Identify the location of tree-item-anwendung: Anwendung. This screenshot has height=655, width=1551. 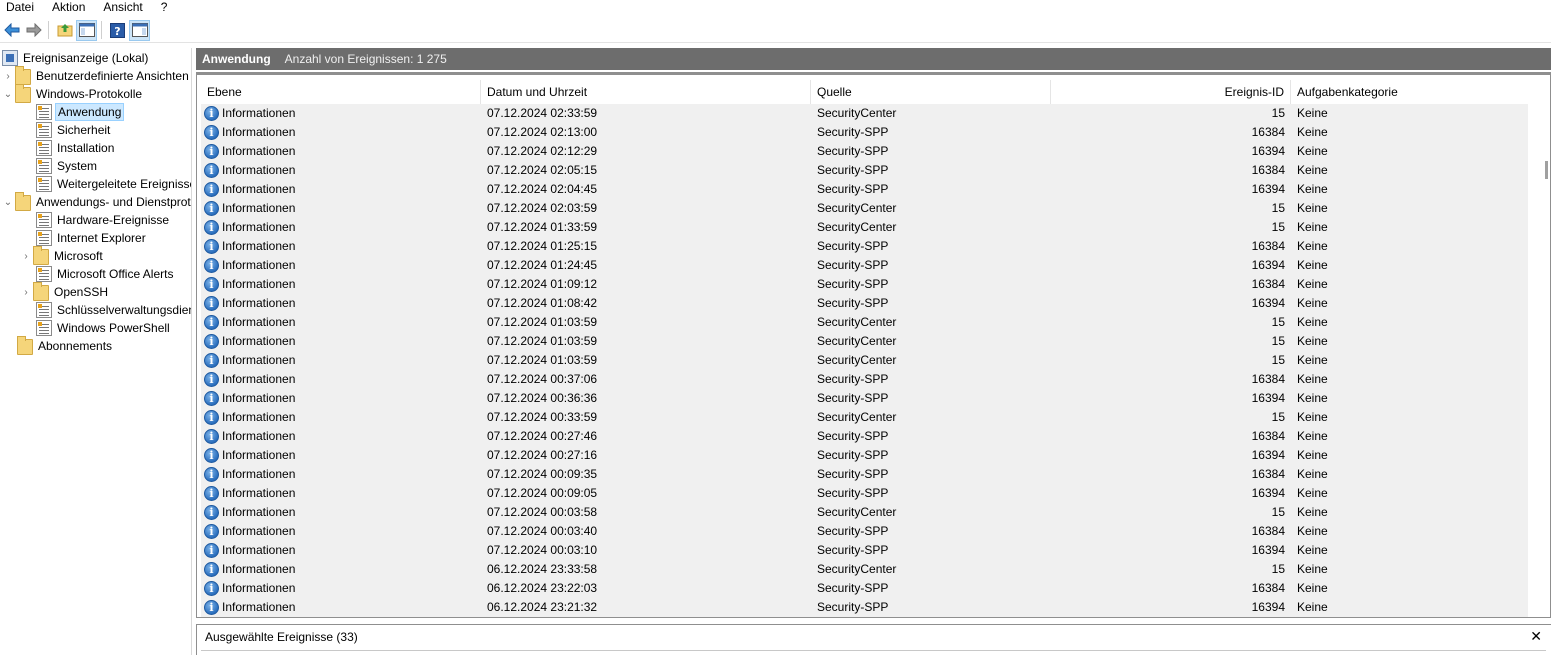
(80, 112).